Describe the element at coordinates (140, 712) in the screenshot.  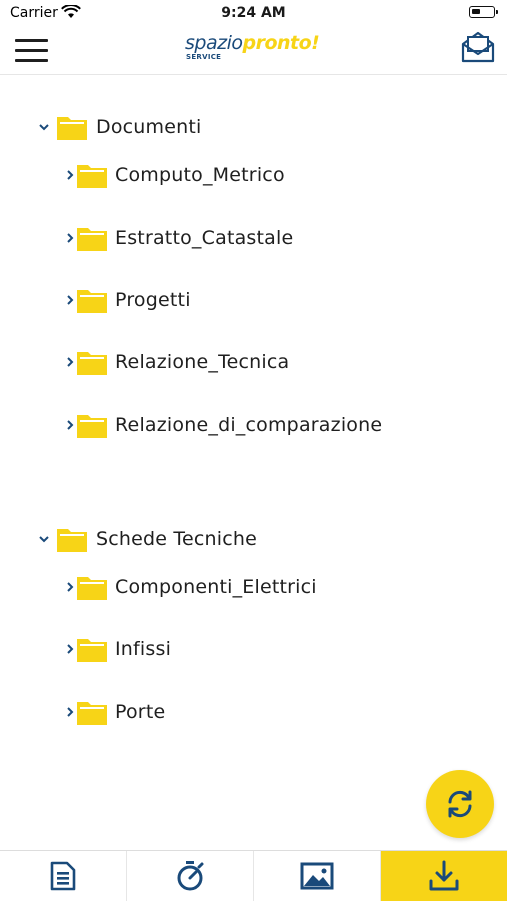
I see `tree-item-label: Porte` at that location.